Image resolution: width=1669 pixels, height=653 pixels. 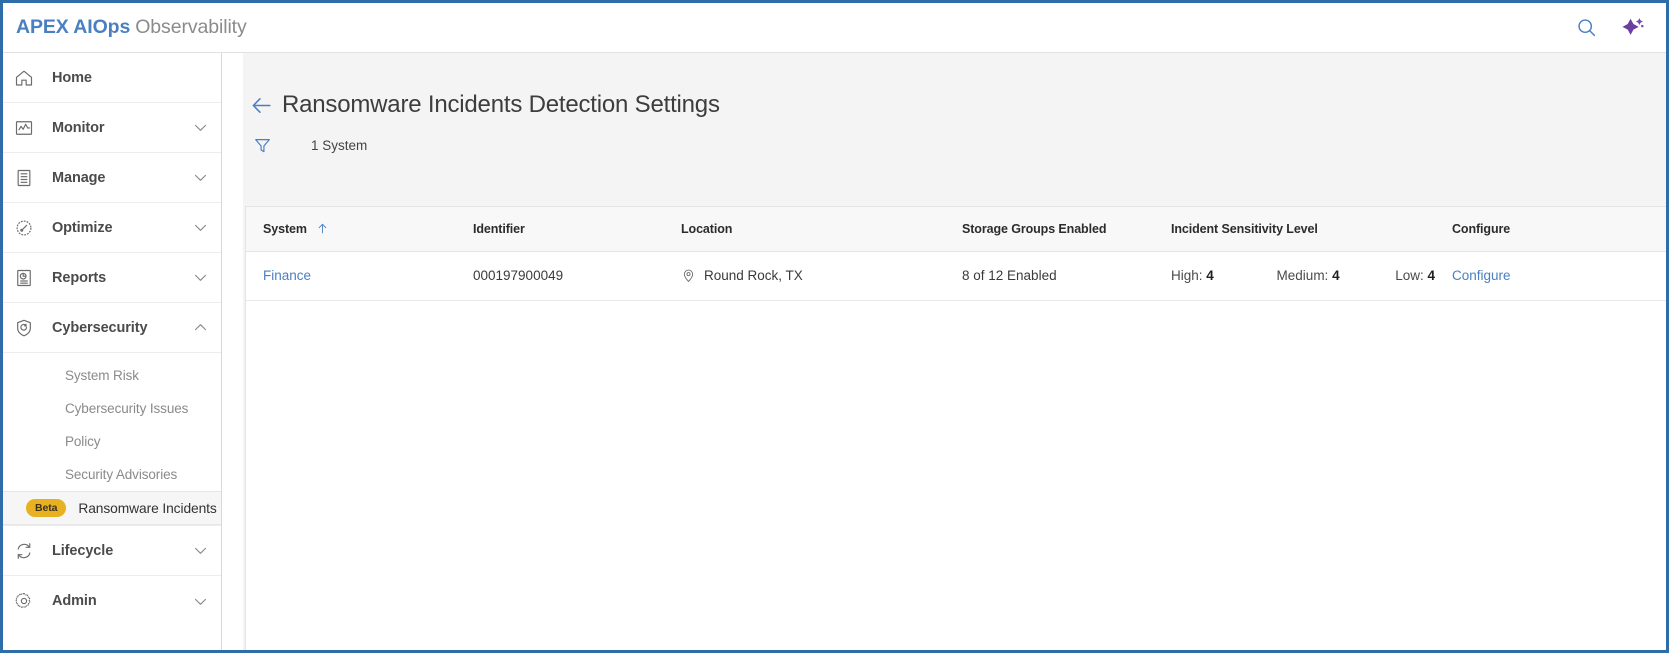 What do you see at coordinates (834, 28) in the screenshot?
I see `top-header-bar: APEX AIOps Observability` at bounding box center [834, 28].